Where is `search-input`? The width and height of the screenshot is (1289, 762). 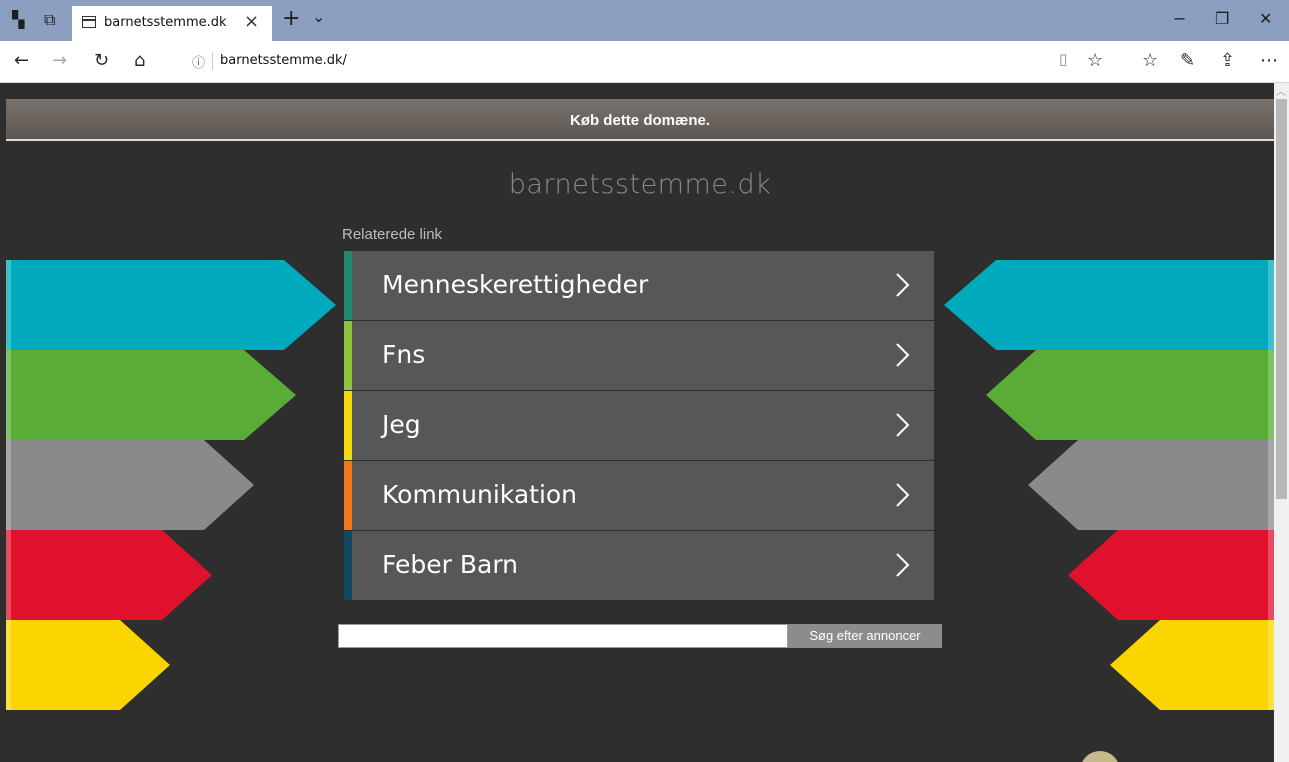 search-input is located at coordinates (563, 636).